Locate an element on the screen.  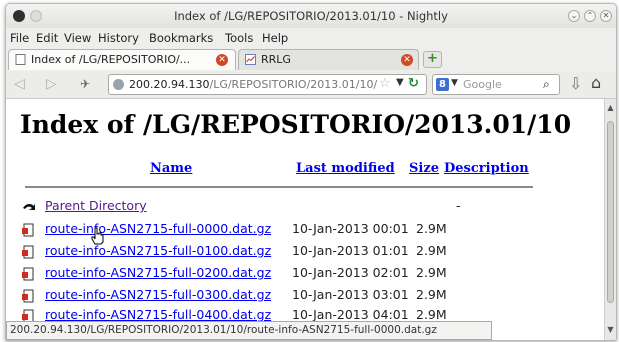
file-link: route-info-ASN2715-full-0100.dat.gz is located at coordinates (158, 250).